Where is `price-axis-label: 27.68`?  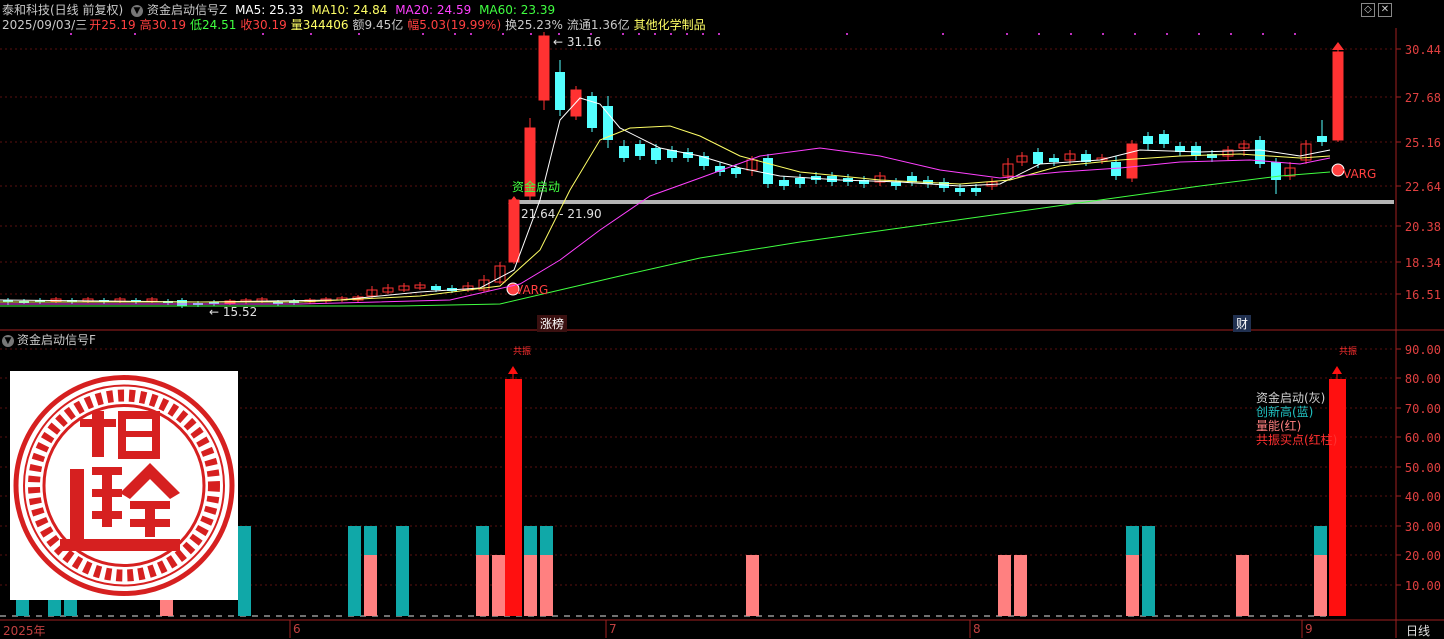
price-axis-label: 27.68 is located at coordinates (1422, 98).